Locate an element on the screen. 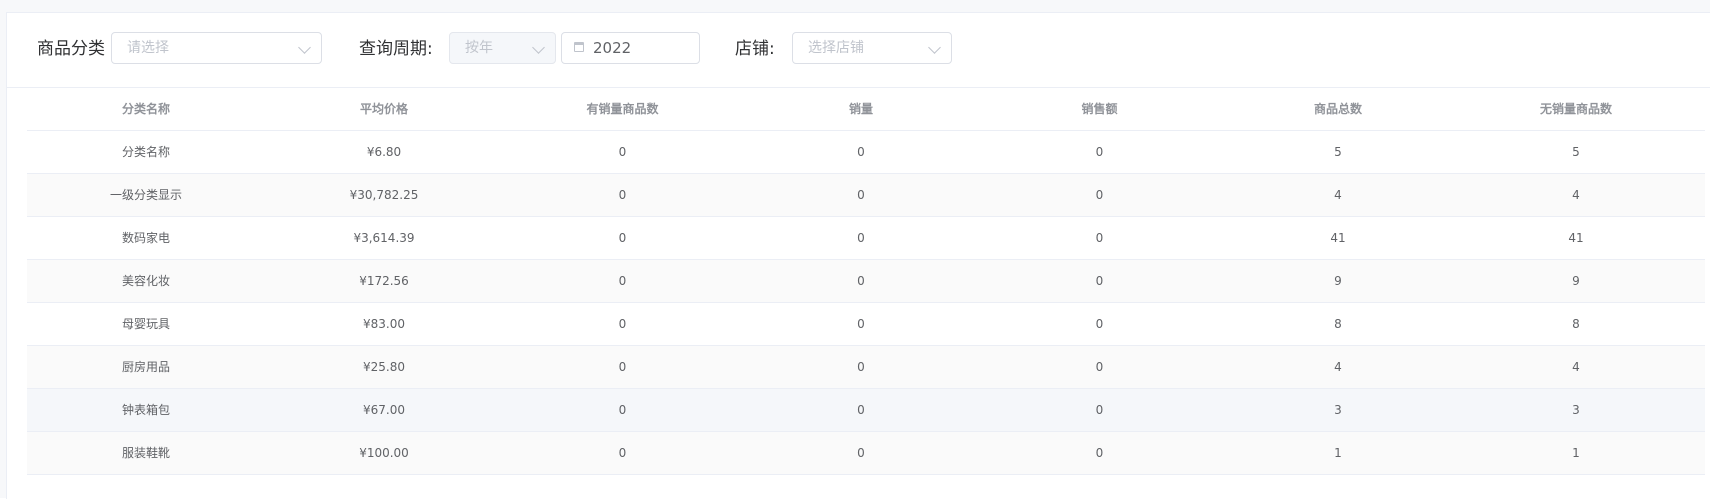 Image resolution: width=1710 pixels, height=499 pixels. column-header-category-name: 分类名称 is located at coordinates (146, 109).